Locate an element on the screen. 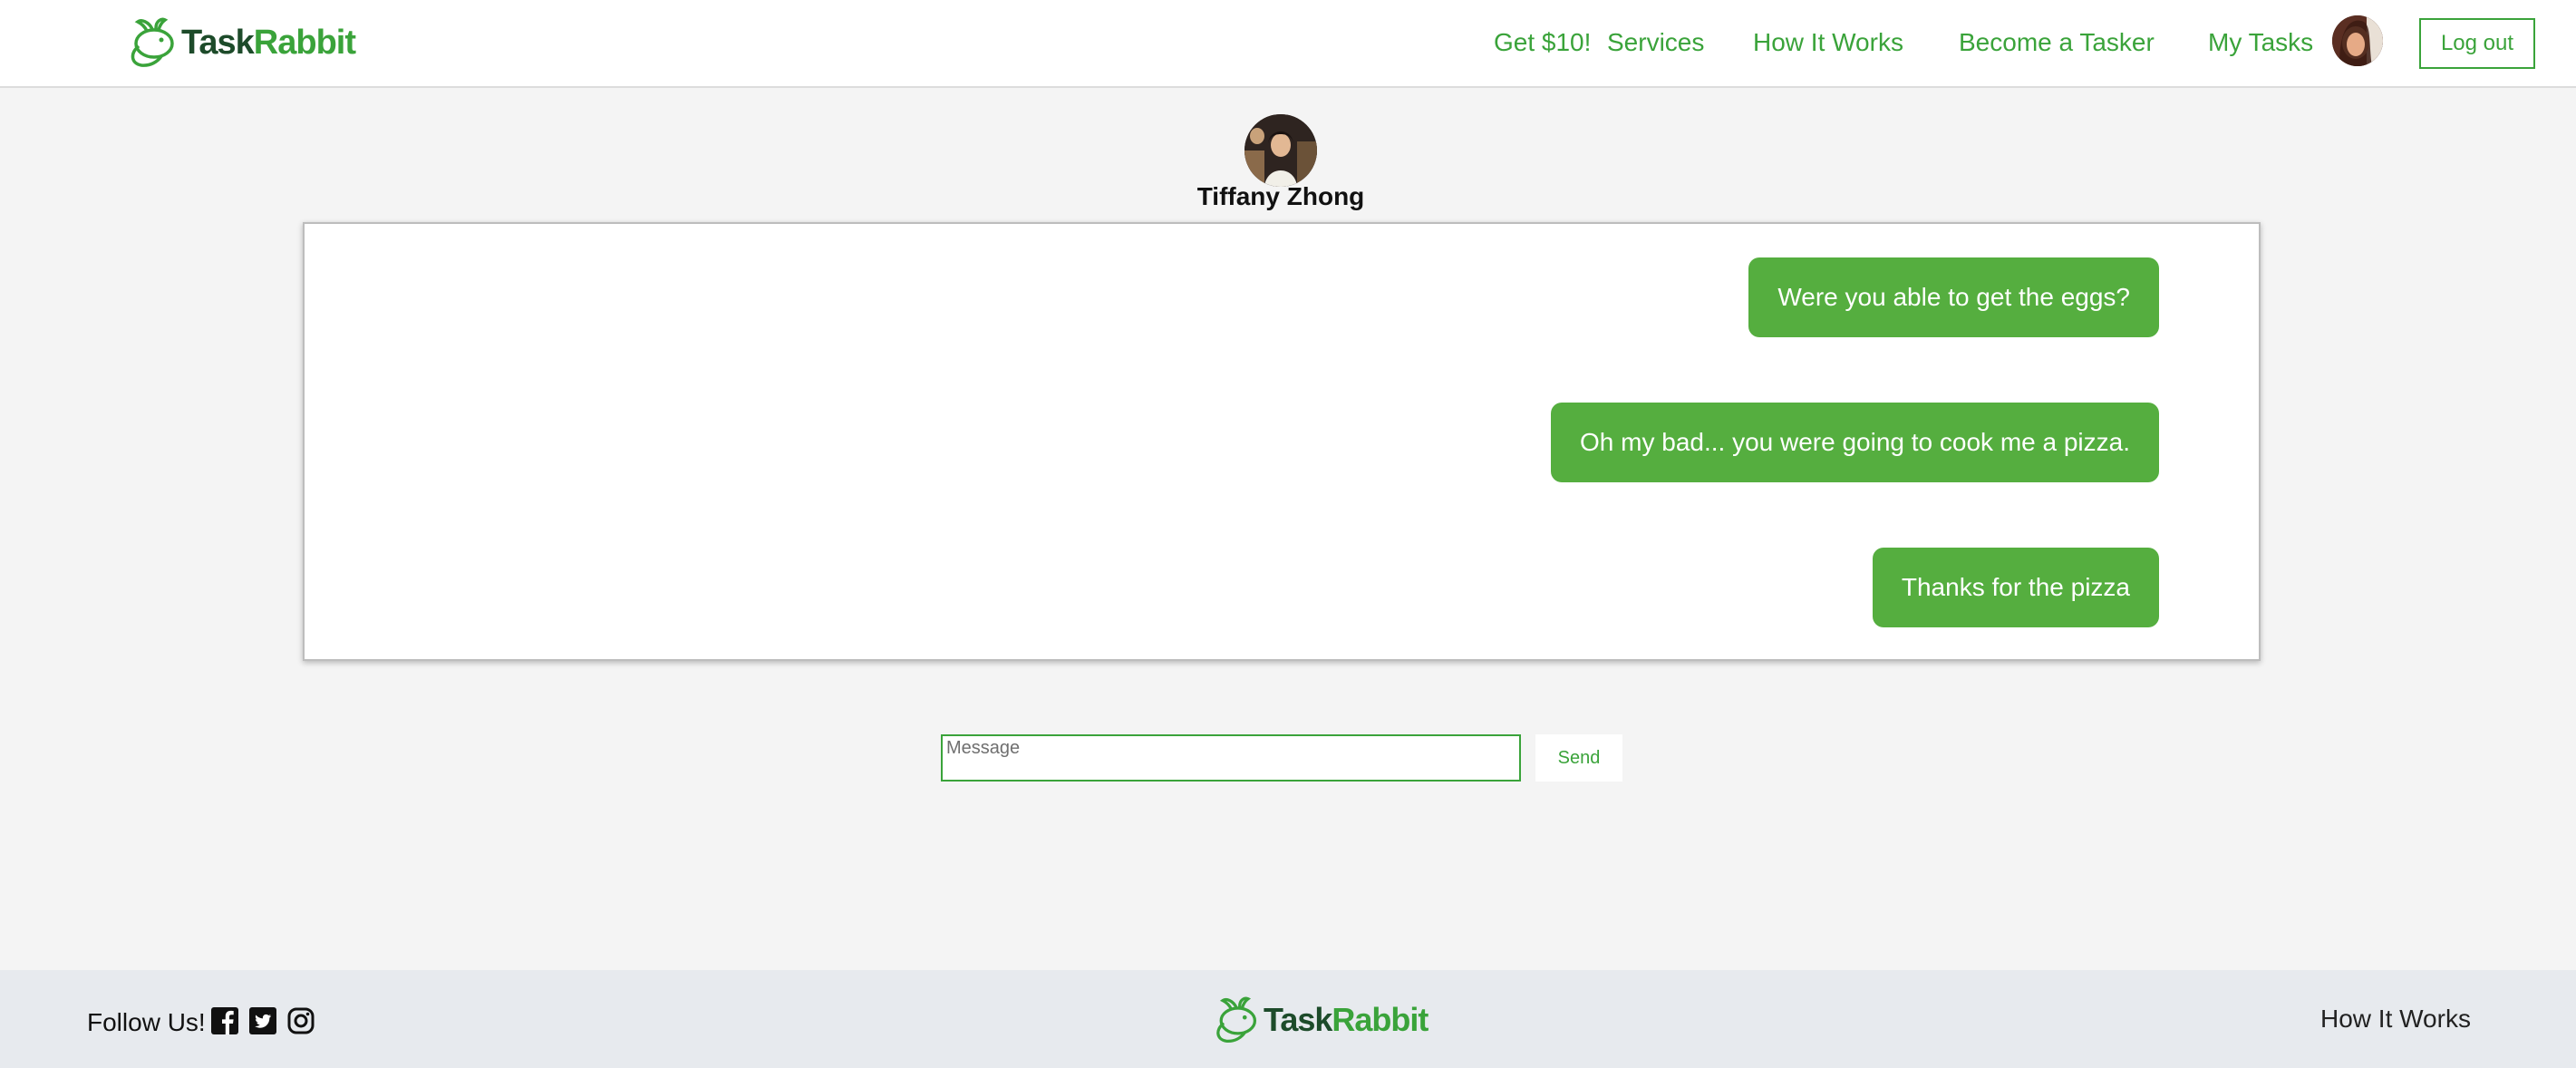 This screenshot has height=1068, width=2576. message-bubble: Thanks for the pizza is located at coordinates (2015, 587).